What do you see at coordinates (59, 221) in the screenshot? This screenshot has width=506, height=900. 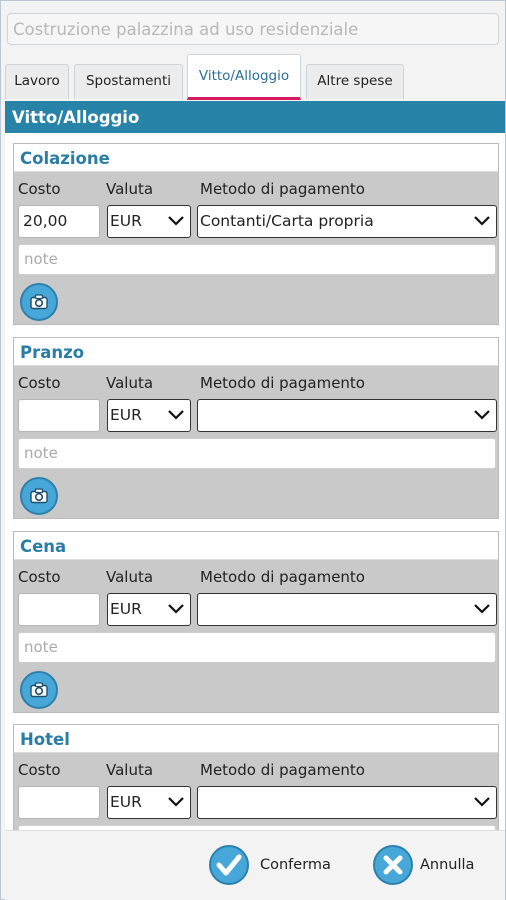 I see `cost-input: 20,00` at bounding box center [59, 221].